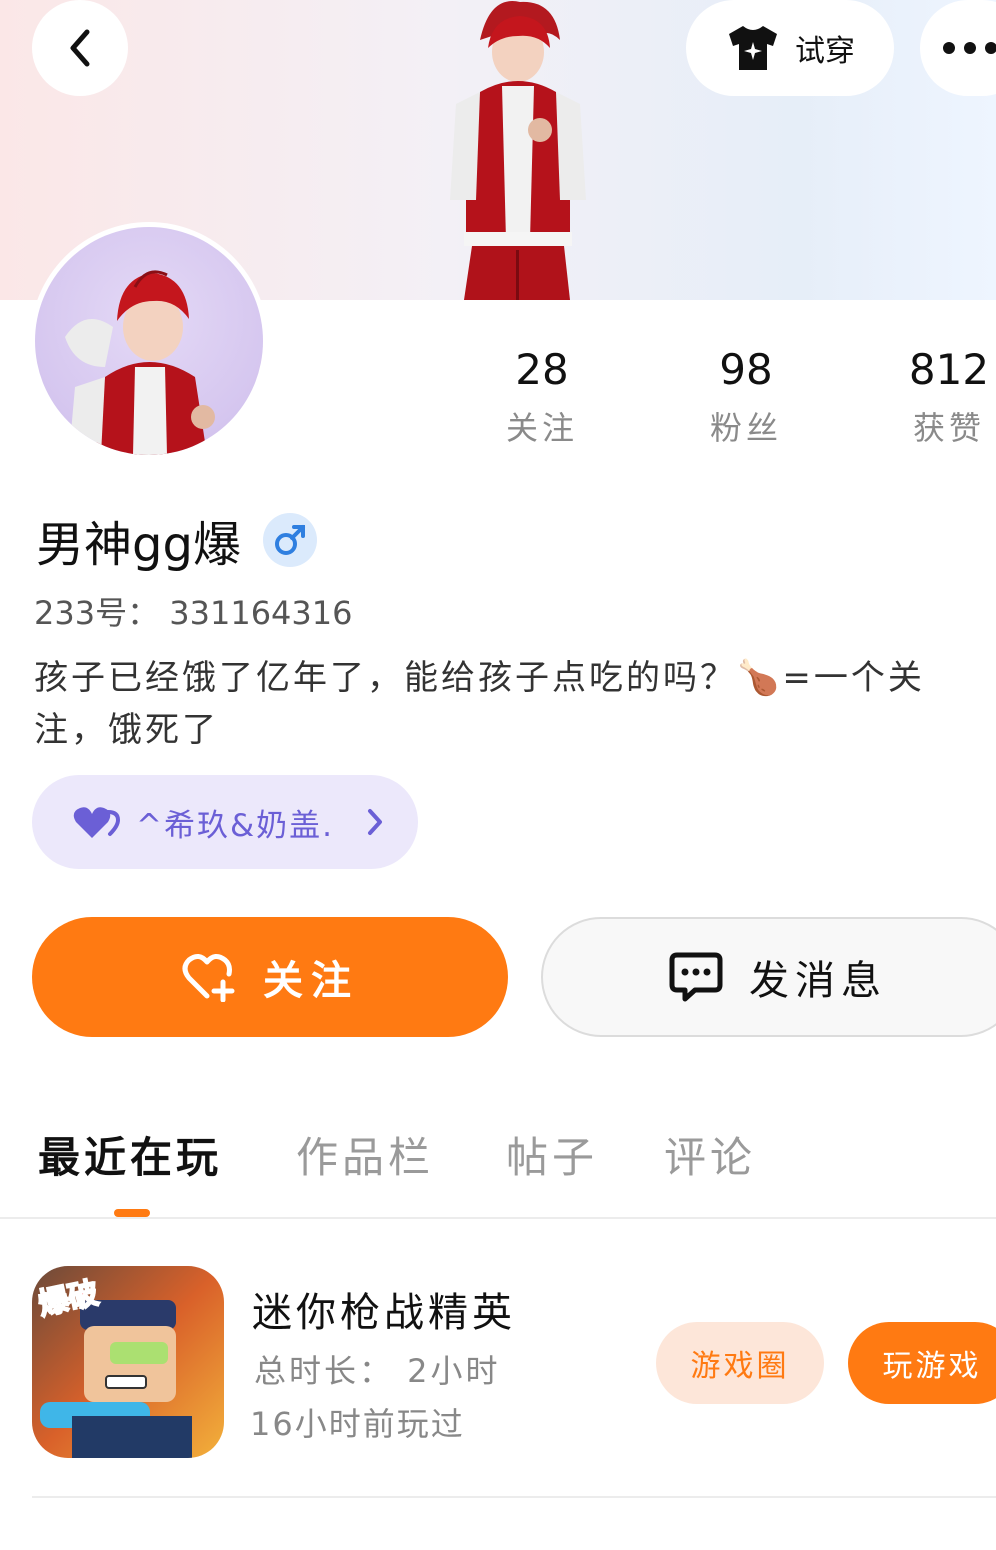 The height and width of the screenshot is (1550, 996). I want to click on name-row: 男神gg爆, so click(176, 540).